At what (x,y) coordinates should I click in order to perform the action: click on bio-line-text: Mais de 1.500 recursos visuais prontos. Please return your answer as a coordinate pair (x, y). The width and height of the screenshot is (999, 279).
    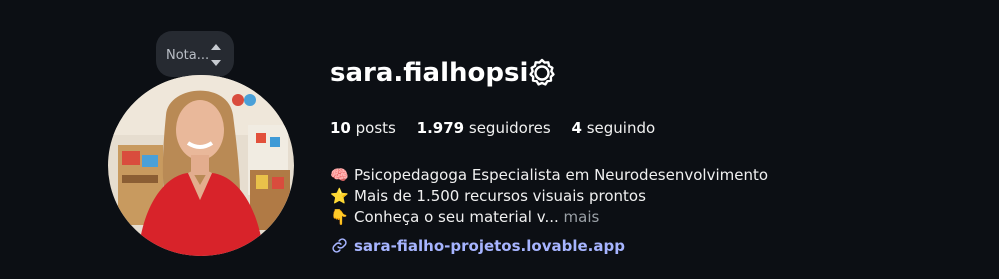
    Looking at the image, I should click on (500, 196).